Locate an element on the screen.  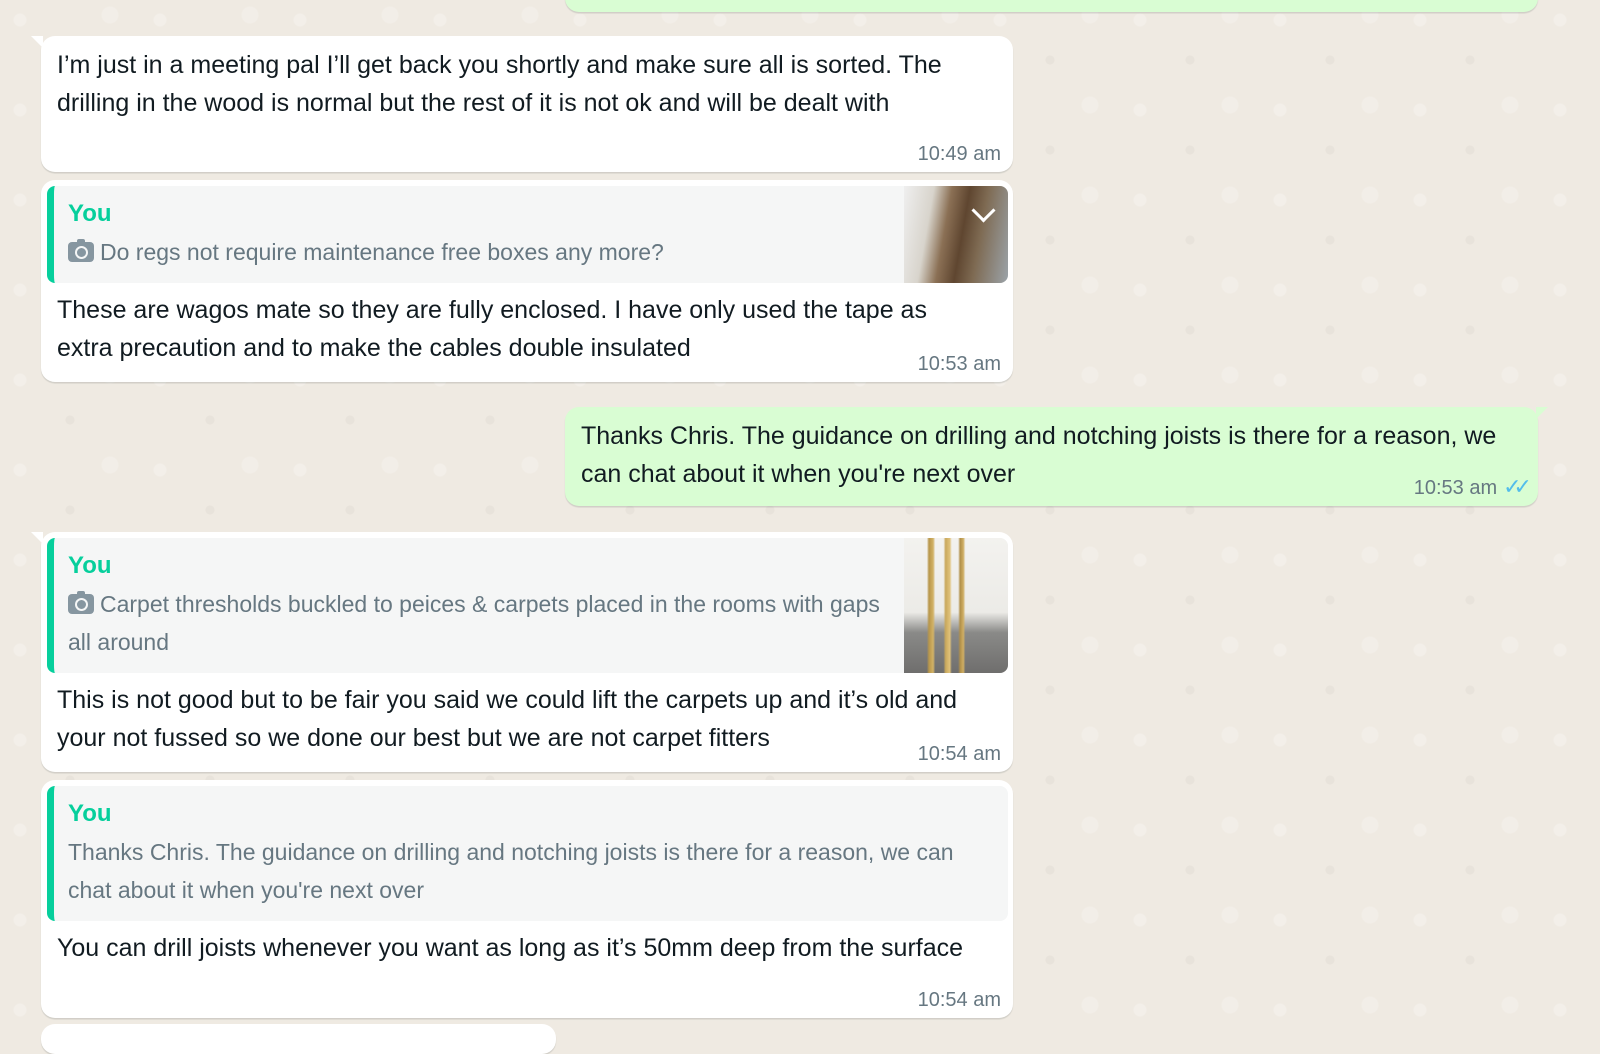
message-time: 10:49 am is located at coordinates (959, 154).